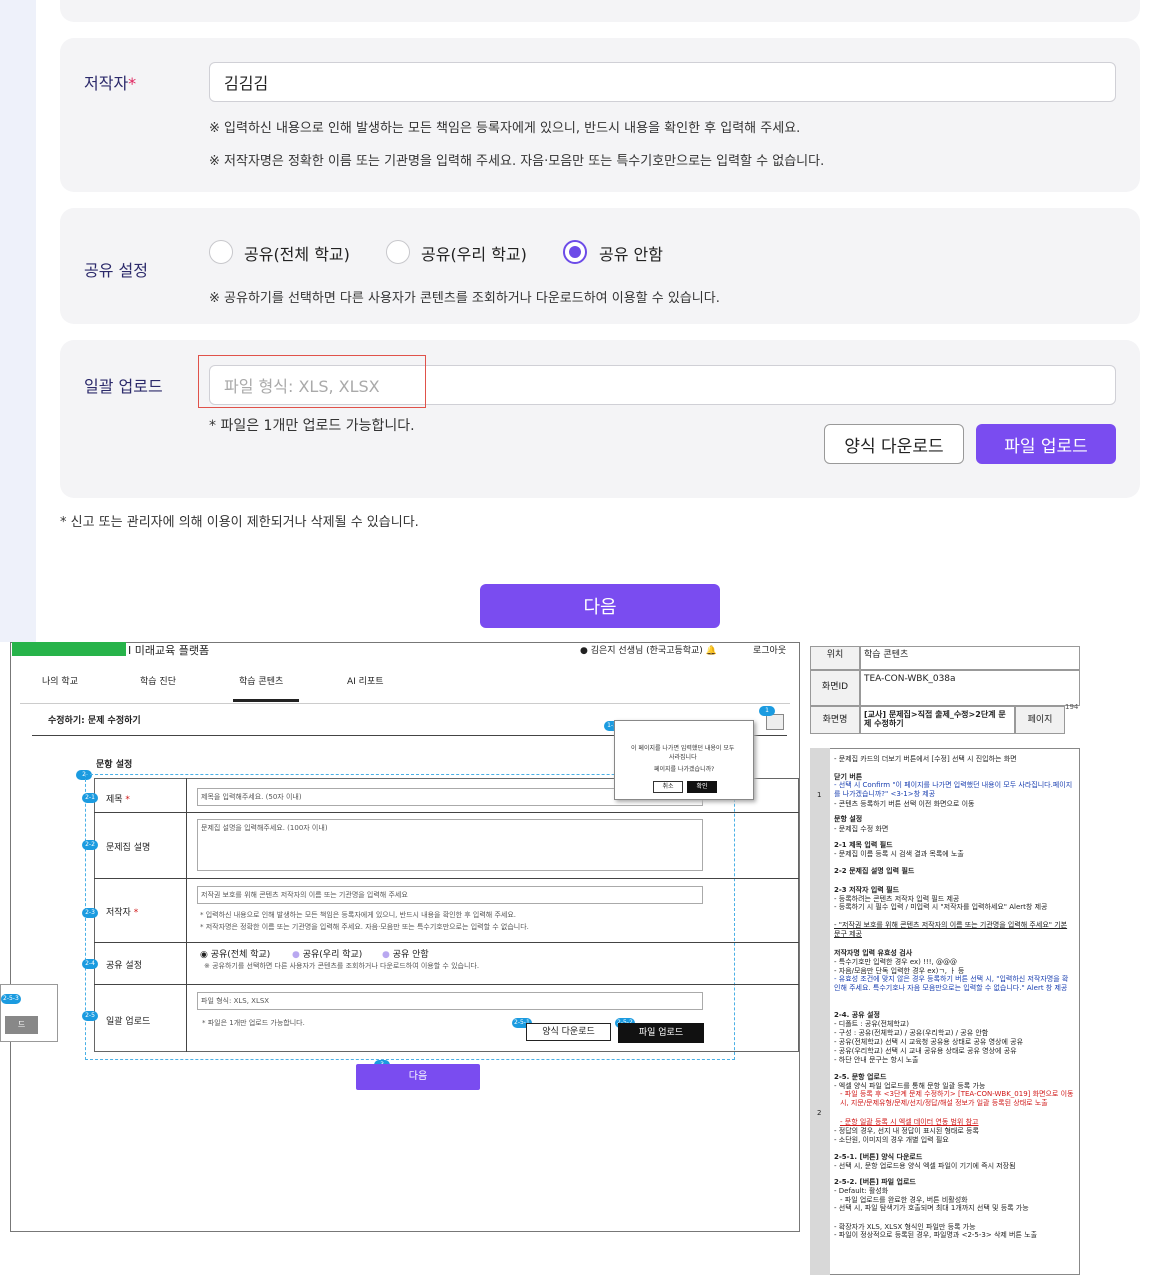 Image resolution: width=1166 pixels, height=1275 pixels. Describe the element at coordinates (568, 1032) in the screenshot. I see `spec-download-button: 양식 다운로드` at that location.